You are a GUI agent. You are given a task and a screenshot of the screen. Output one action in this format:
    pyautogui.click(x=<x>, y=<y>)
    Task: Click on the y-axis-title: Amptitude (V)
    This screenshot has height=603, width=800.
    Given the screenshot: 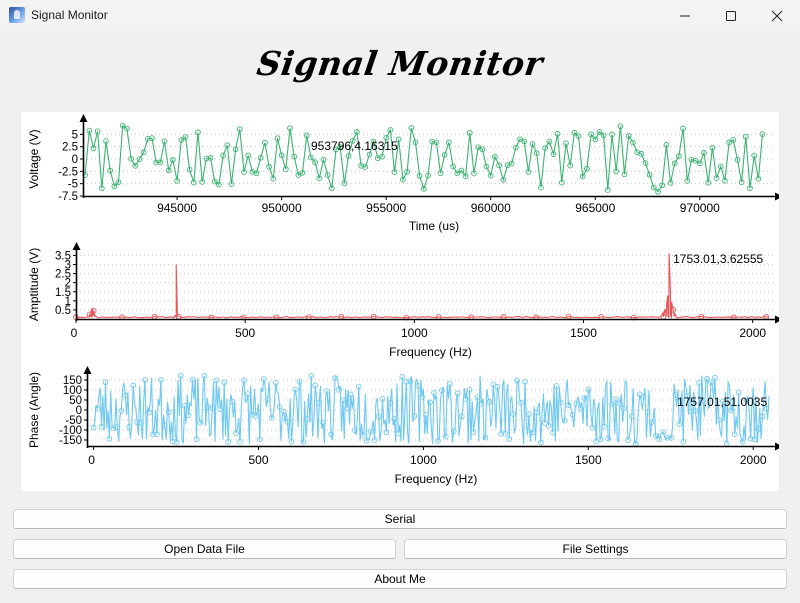 What is the action you would take?
    pyautogui.click(x=34, y=284)
    